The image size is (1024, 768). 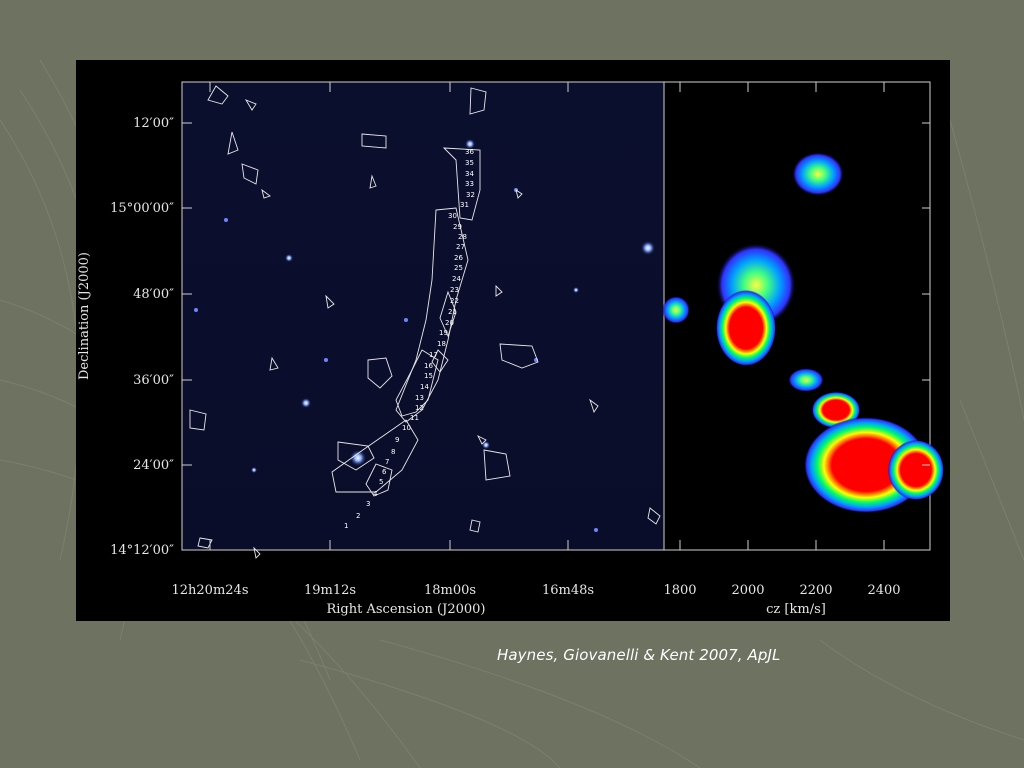 What do you see at coordinates (679, 590) in the screenshot?
I see `cz-tick-label: 1800` at bounding box center [679, 590].